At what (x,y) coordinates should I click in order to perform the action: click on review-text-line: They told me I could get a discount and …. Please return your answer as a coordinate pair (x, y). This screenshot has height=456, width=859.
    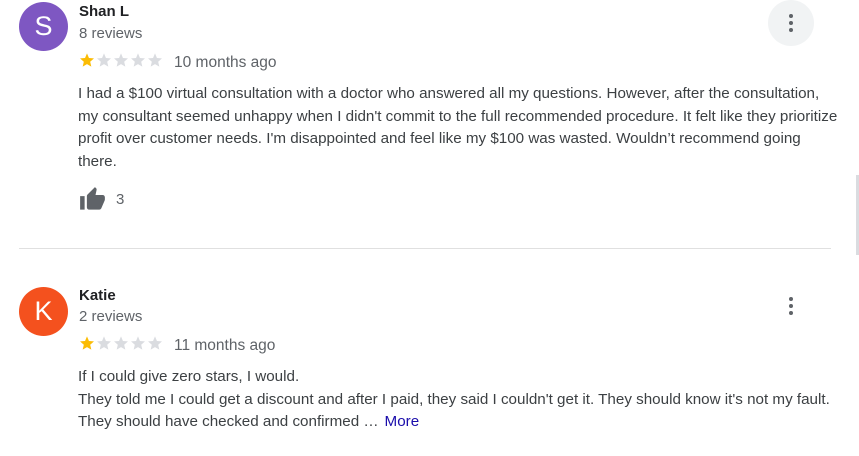
    Looking at the image, I should click on (458, 411).